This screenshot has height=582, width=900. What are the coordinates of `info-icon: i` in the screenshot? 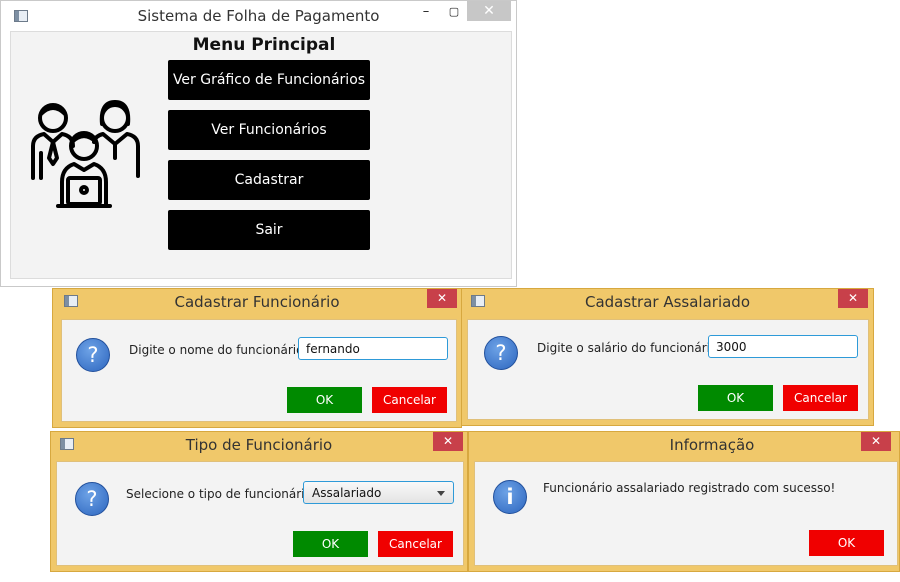 It's located at (510, 497).